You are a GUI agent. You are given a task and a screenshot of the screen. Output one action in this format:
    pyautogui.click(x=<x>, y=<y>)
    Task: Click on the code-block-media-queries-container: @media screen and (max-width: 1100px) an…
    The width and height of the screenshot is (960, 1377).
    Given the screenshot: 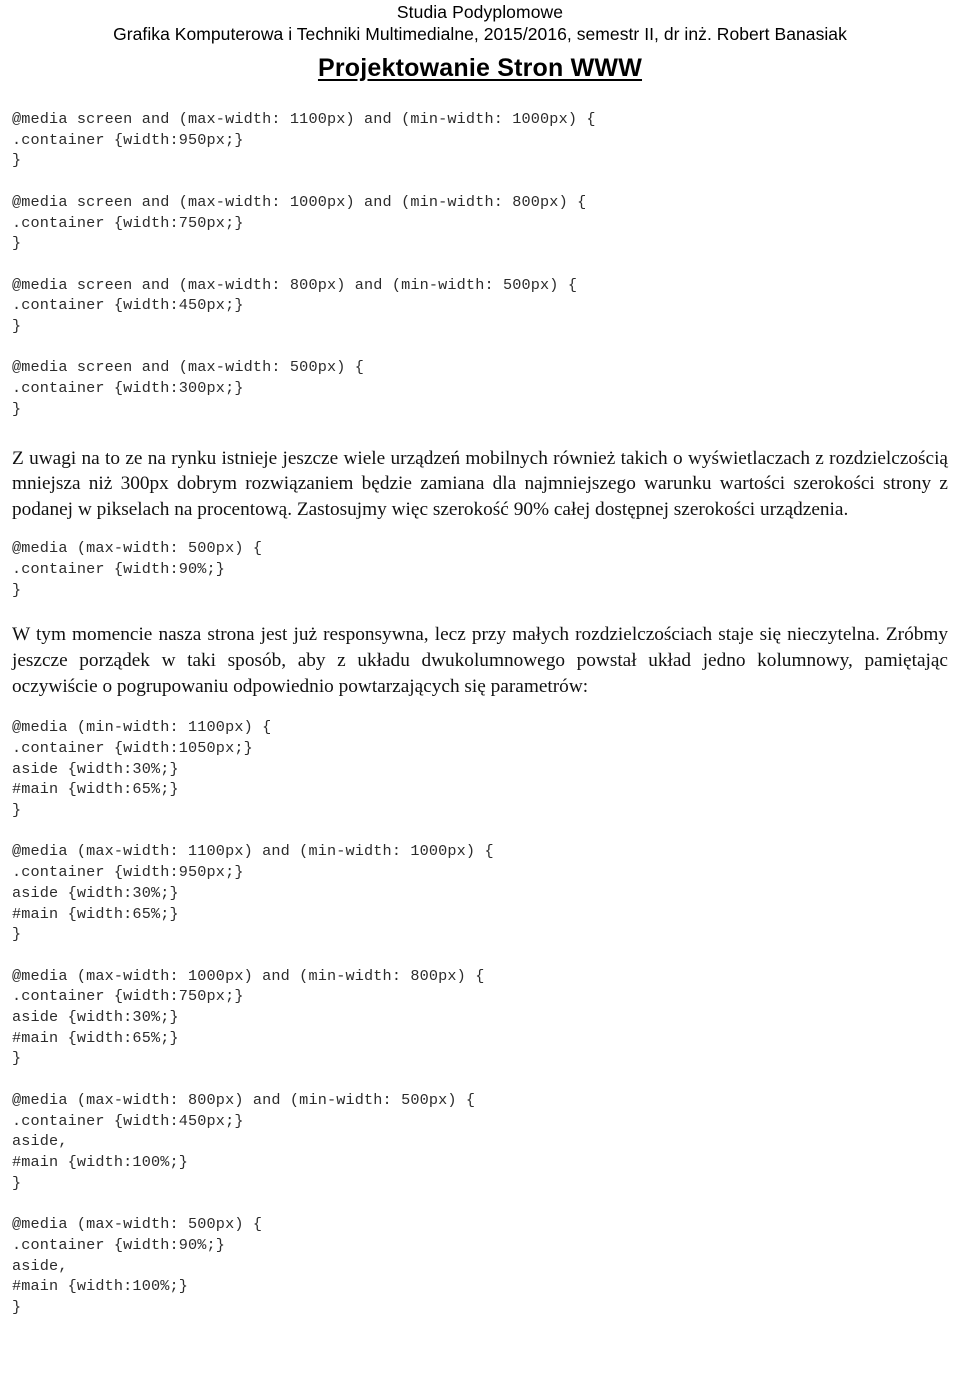 What is the action you would take?
    pyautogui.click(x=304, y=264)
    